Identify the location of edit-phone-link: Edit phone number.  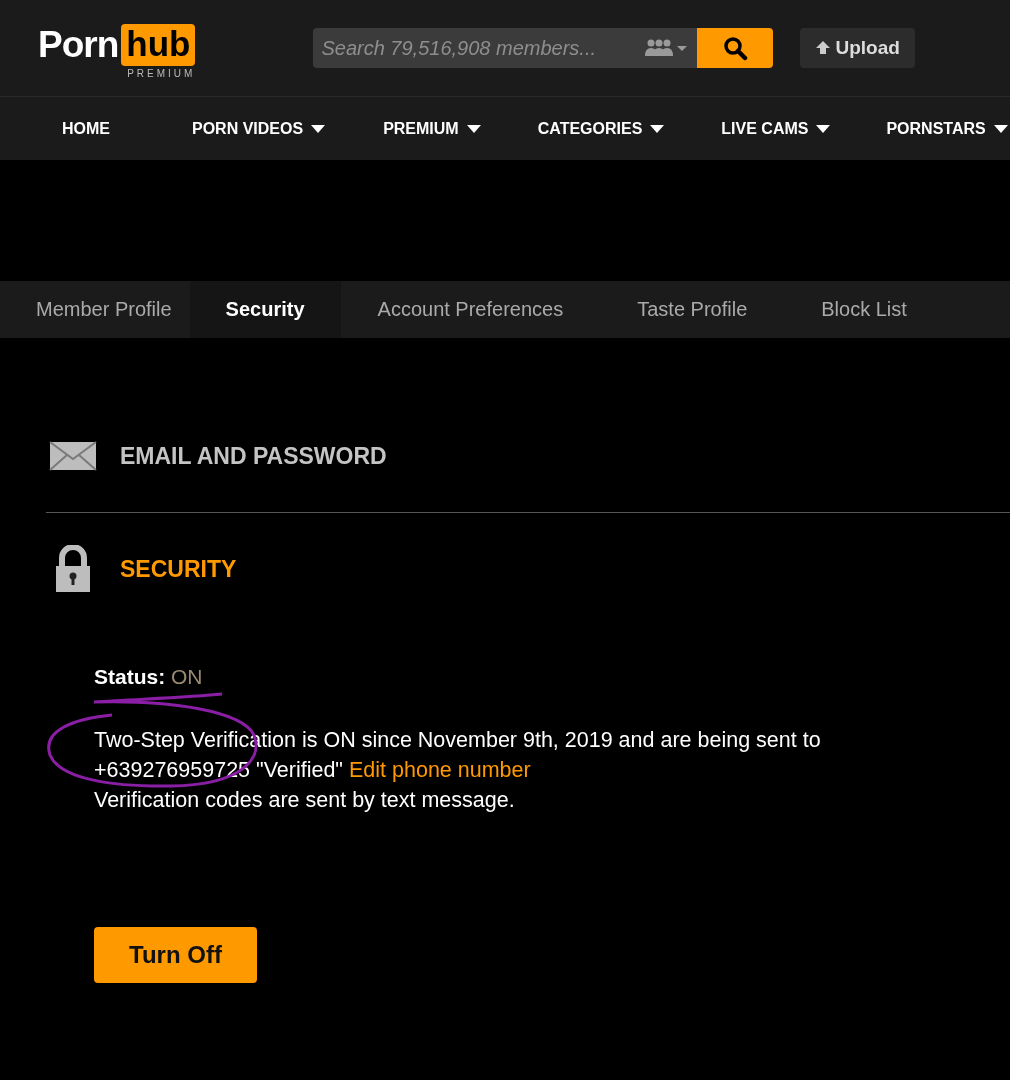
(440, 770).